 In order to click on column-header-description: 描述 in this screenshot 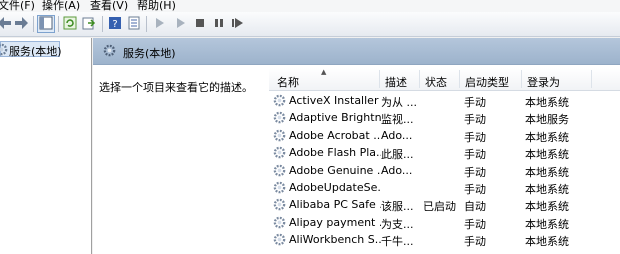, I will do `click(396, 82)`.